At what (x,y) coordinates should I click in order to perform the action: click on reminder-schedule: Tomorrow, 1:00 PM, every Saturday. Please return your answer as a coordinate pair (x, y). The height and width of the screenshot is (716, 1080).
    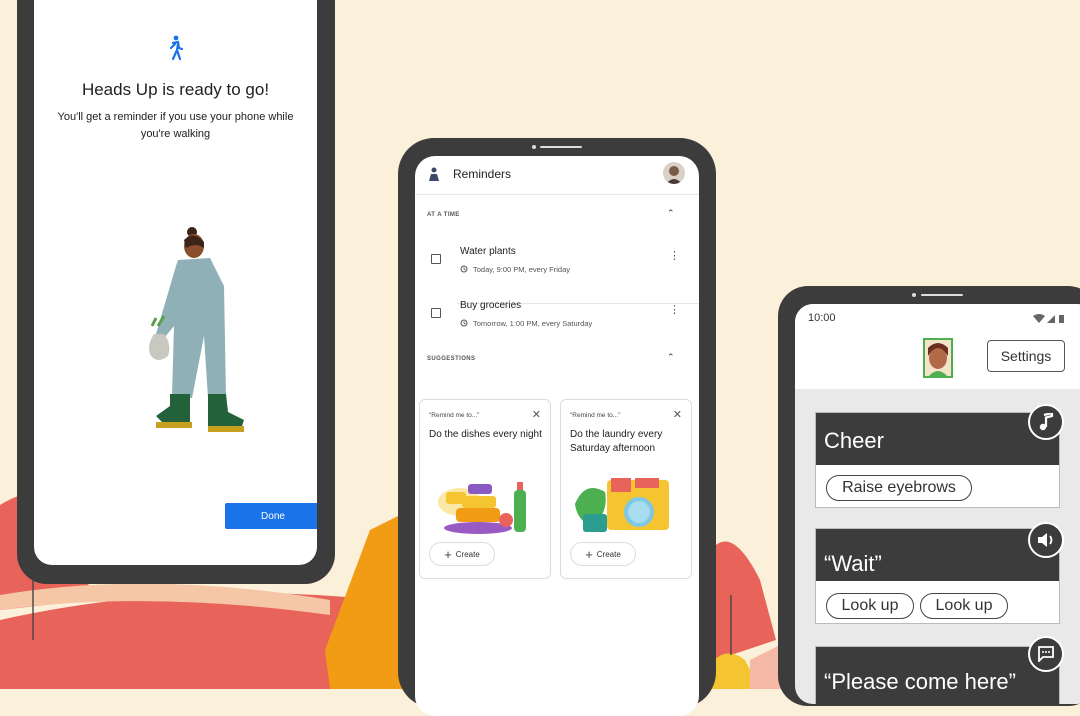
    Looking at the image, I should click on (533, 323).